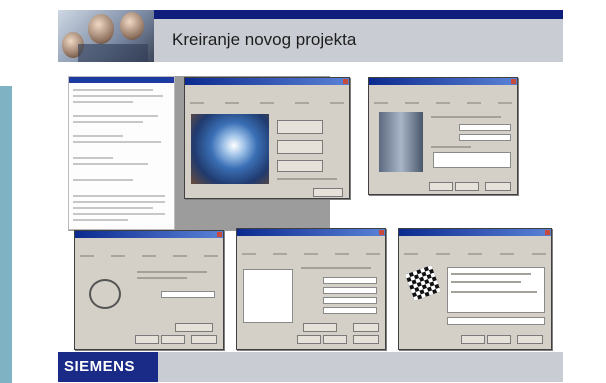 This screenshot has height=383, width=606. Describe the element at coordinates (264, 39) in the screenshot. I see `page-title: Kreiranje novog projekta` at that location.